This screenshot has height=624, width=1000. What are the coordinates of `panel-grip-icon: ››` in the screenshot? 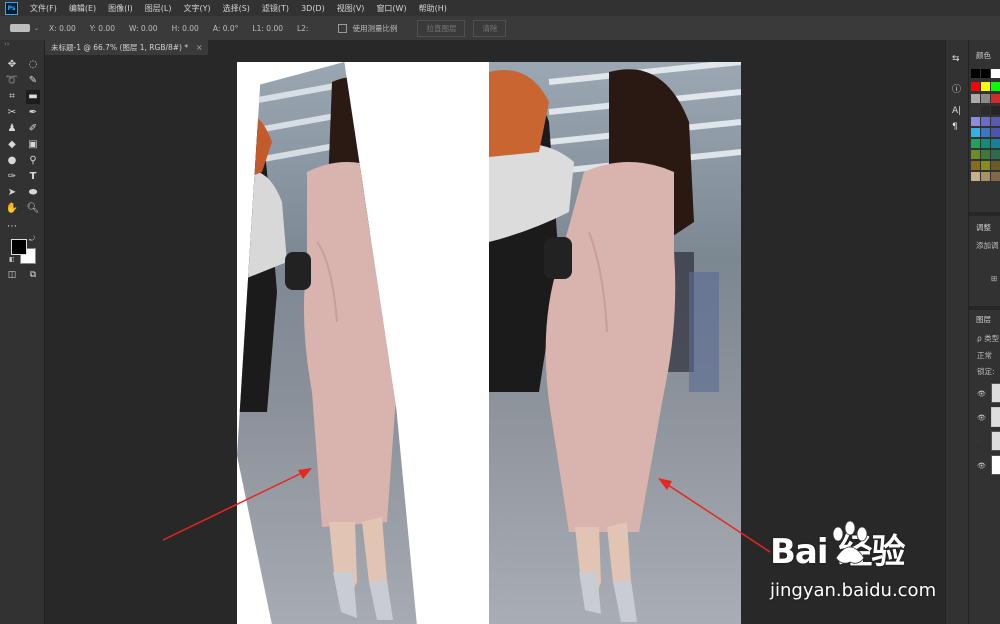 It's located at (7, 44).